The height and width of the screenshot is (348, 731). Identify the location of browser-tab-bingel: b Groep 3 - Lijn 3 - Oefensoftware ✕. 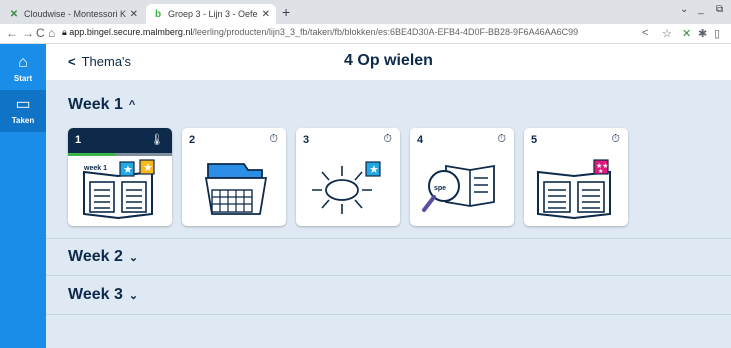
(211, 14).